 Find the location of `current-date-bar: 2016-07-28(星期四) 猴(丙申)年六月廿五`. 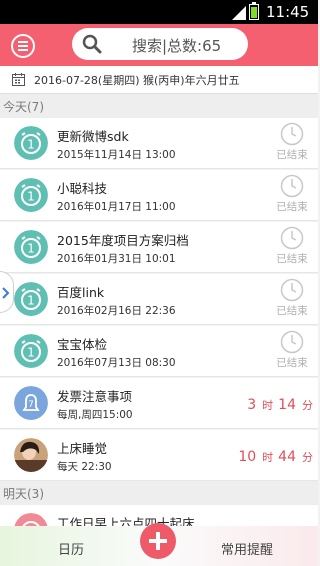

current-date-bar: 2016-07-28(星期四) 猴(丙申)年六月廿五 is located at coordinates (159, 80).